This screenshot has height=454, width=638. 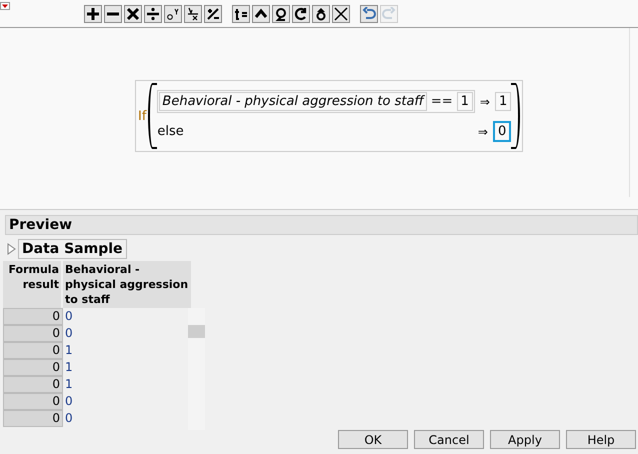 What do you see at coordinates (153, 116) in the screenshot?
I see `left-parenthesis` at bounding box center [153, 116].